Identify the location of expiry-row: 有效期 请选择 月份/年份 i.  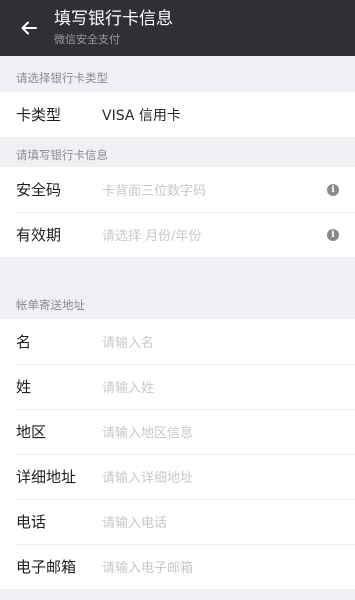
(177, 234).